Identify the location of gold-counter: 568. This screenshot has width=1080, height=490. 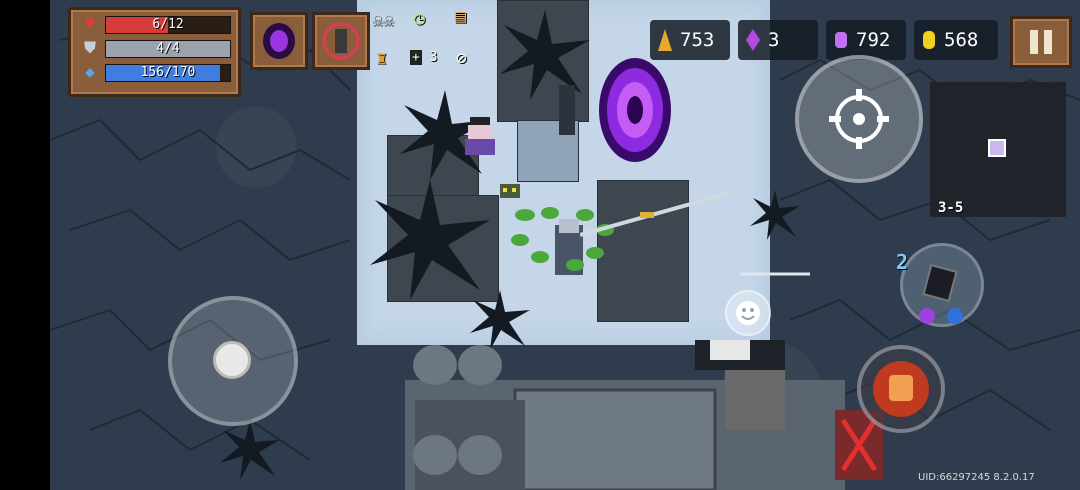
(956, 40).